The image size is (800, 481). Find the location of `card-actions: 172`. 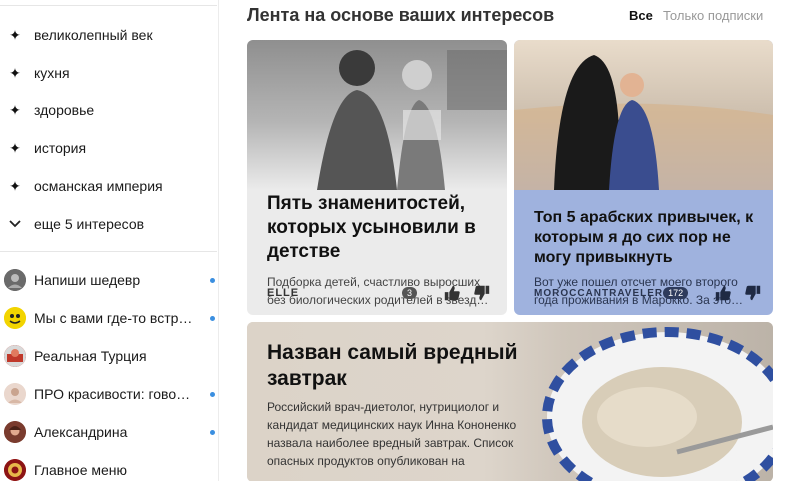

card-actions: 172 is located at coordinates (712, 293).